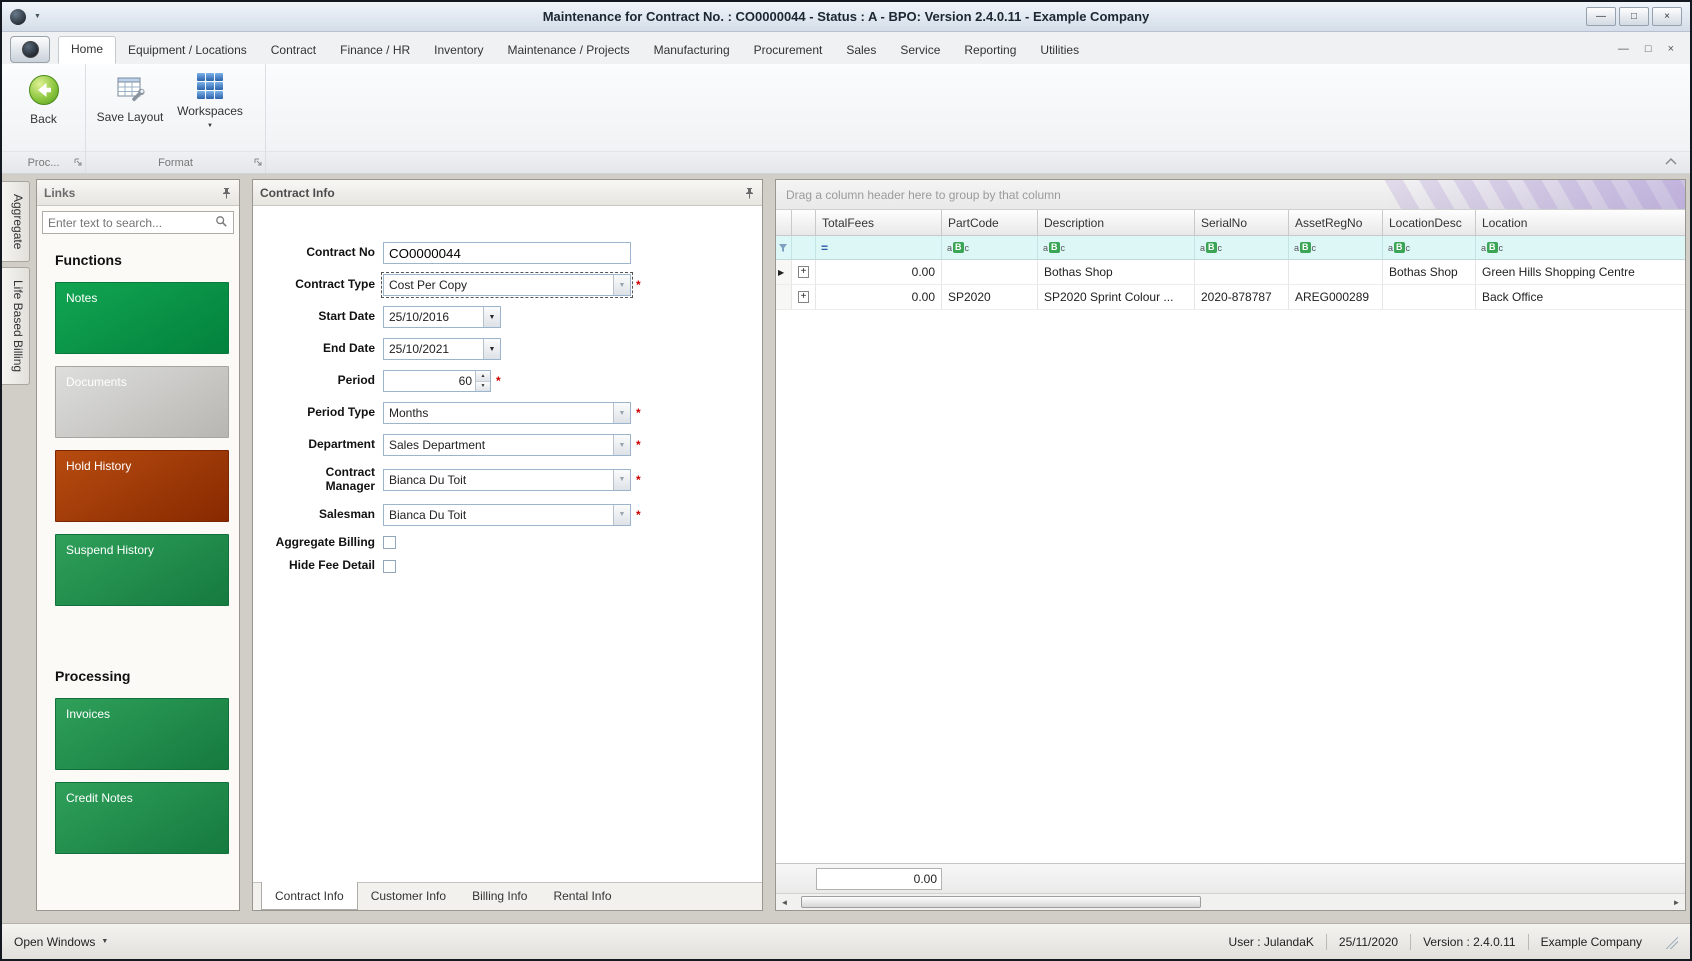 The width and height of the screenshot is (1692, 961). Describe the element at coordinates (1648, 49) in the screenshot. I see `mdi-restore-button: □` at that location.